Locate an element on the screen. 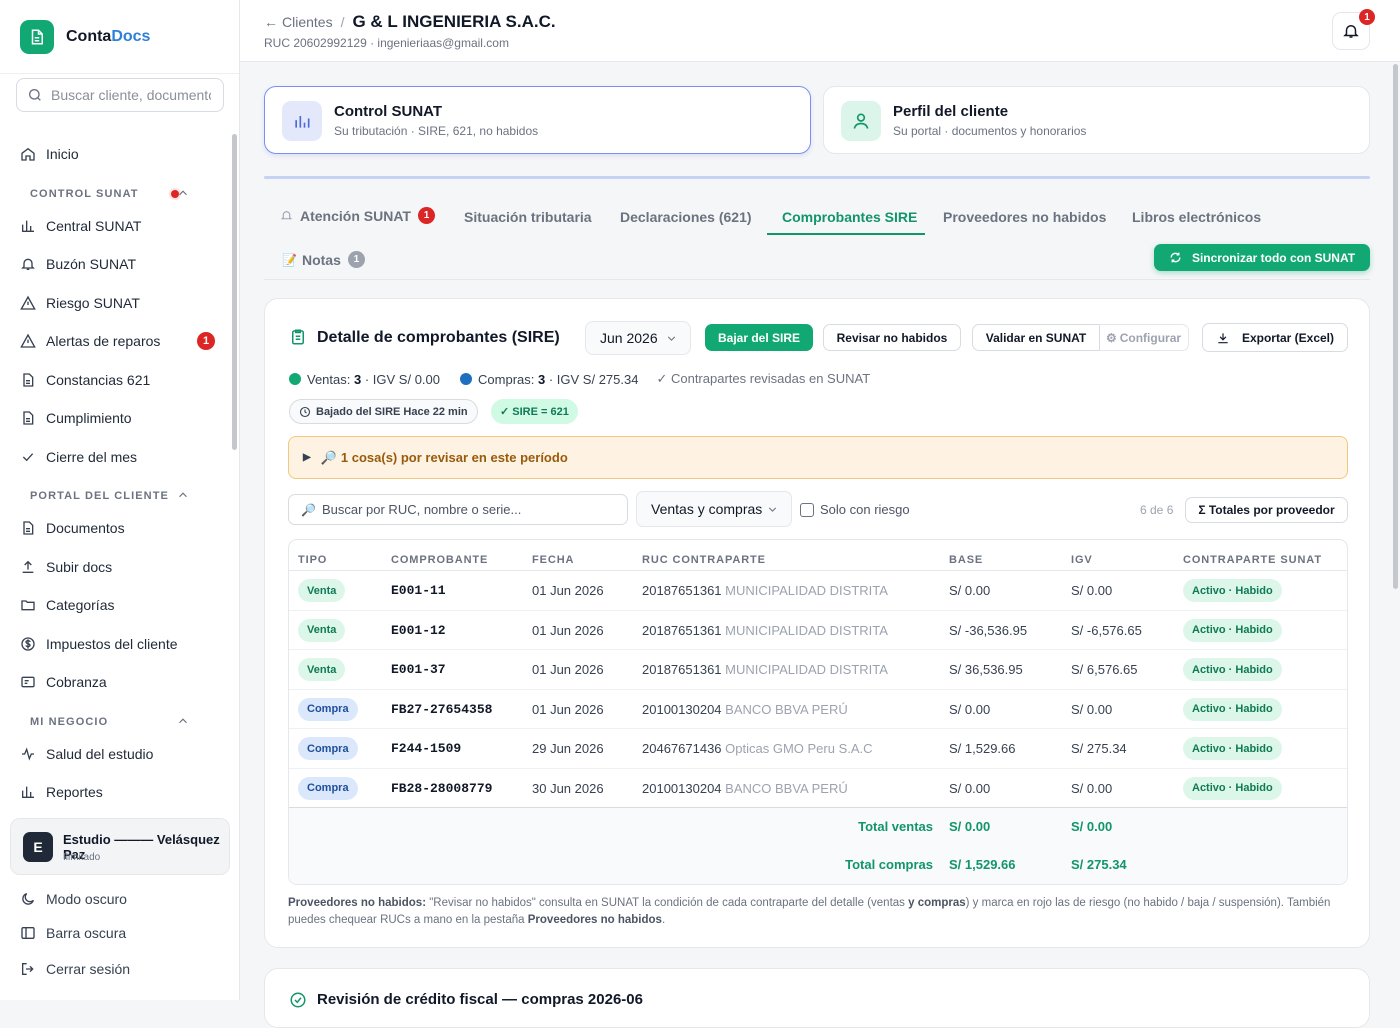  nav-reportes: Reportes is located at coordinates (117, 792).